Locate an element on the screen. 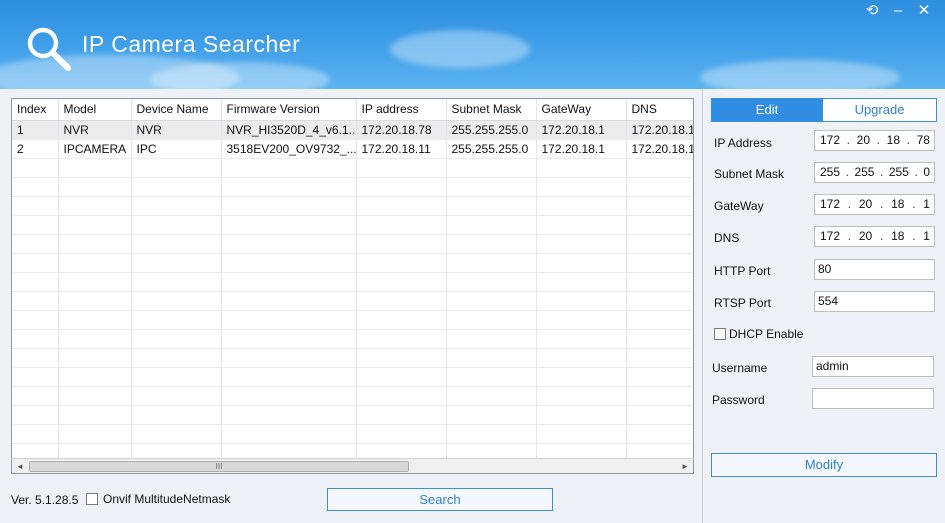  column-header: GateWay is located at coordinates (581, 110).